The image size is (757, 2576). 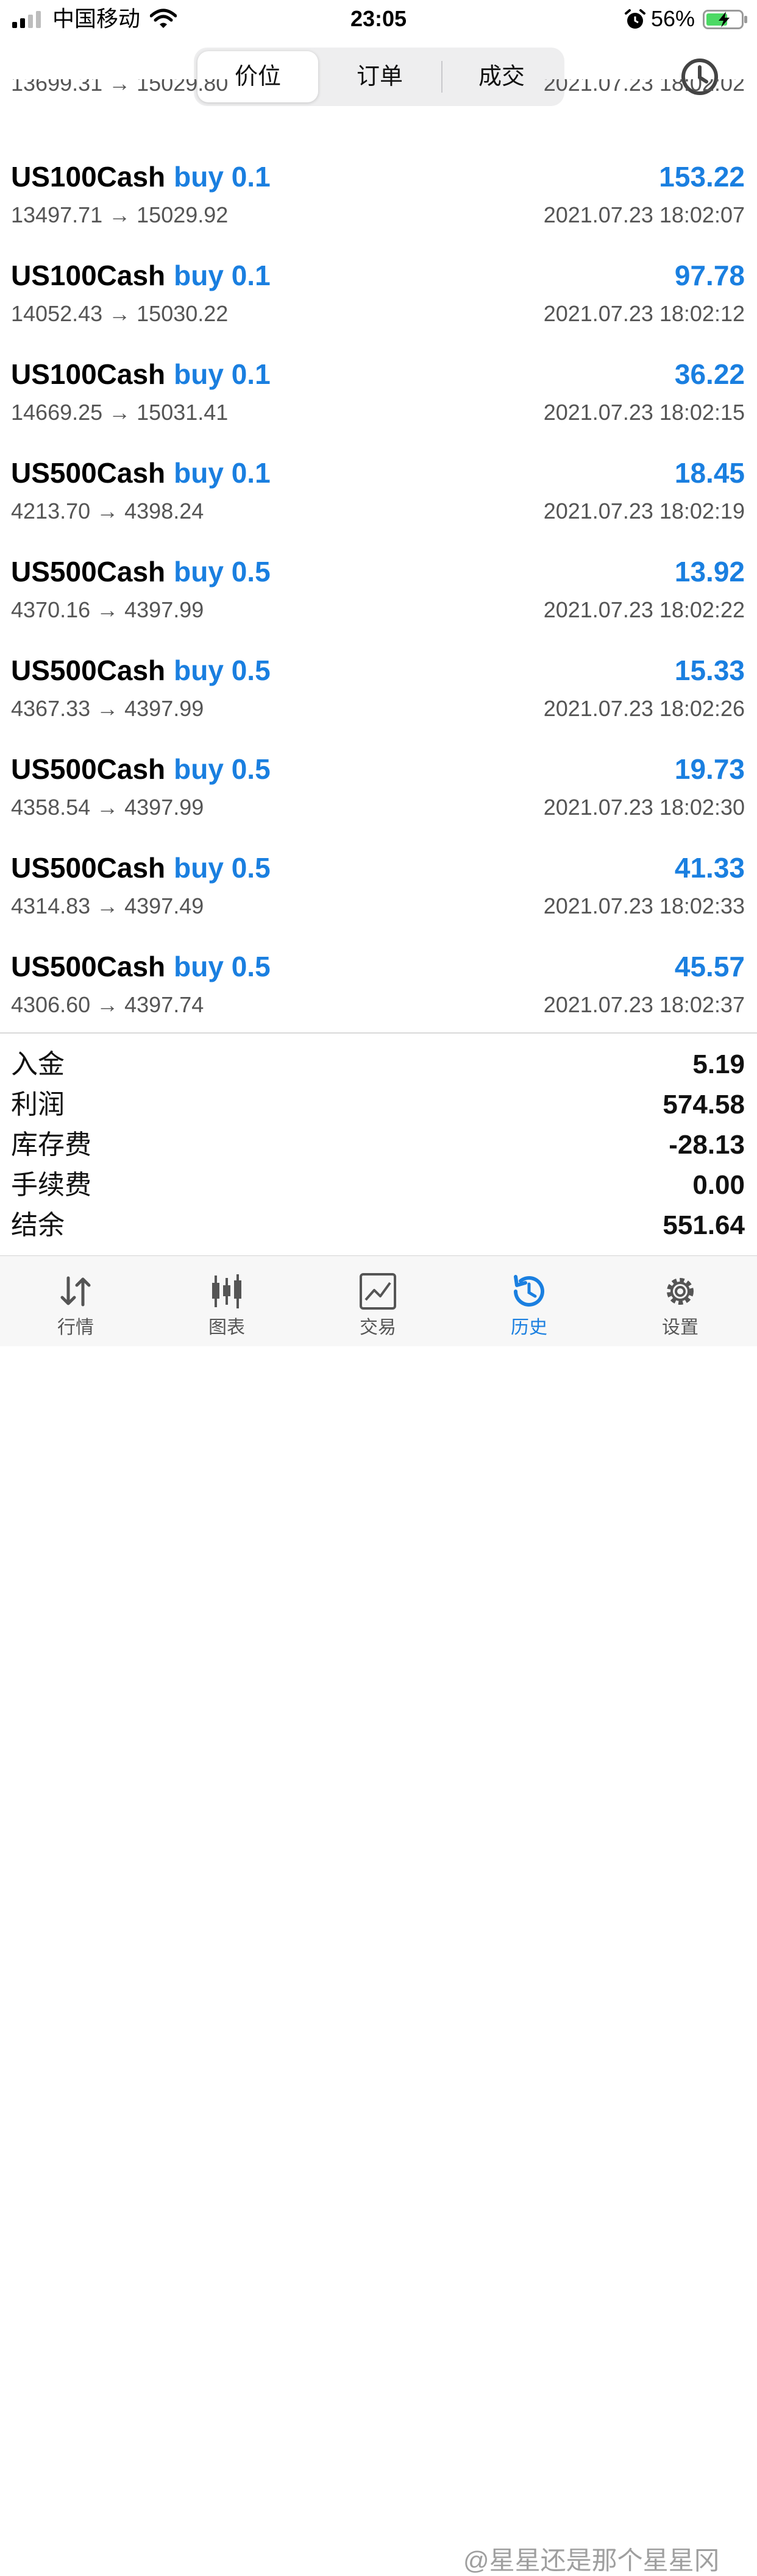 What do you see at coordinates (378, 1105) in the screenshot?
I see `summary-row-profit: 利润 574.58` at bounding box center [378, 1105].